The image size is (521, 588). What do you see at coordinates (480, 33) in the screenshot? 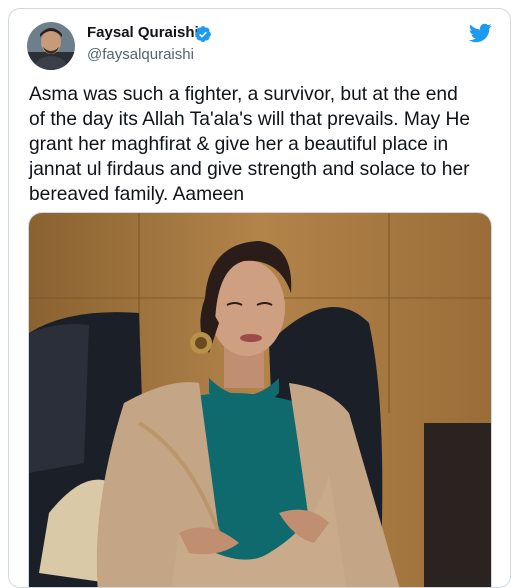
I see `twitter-bird-icon` at bounding box center [480, 33].